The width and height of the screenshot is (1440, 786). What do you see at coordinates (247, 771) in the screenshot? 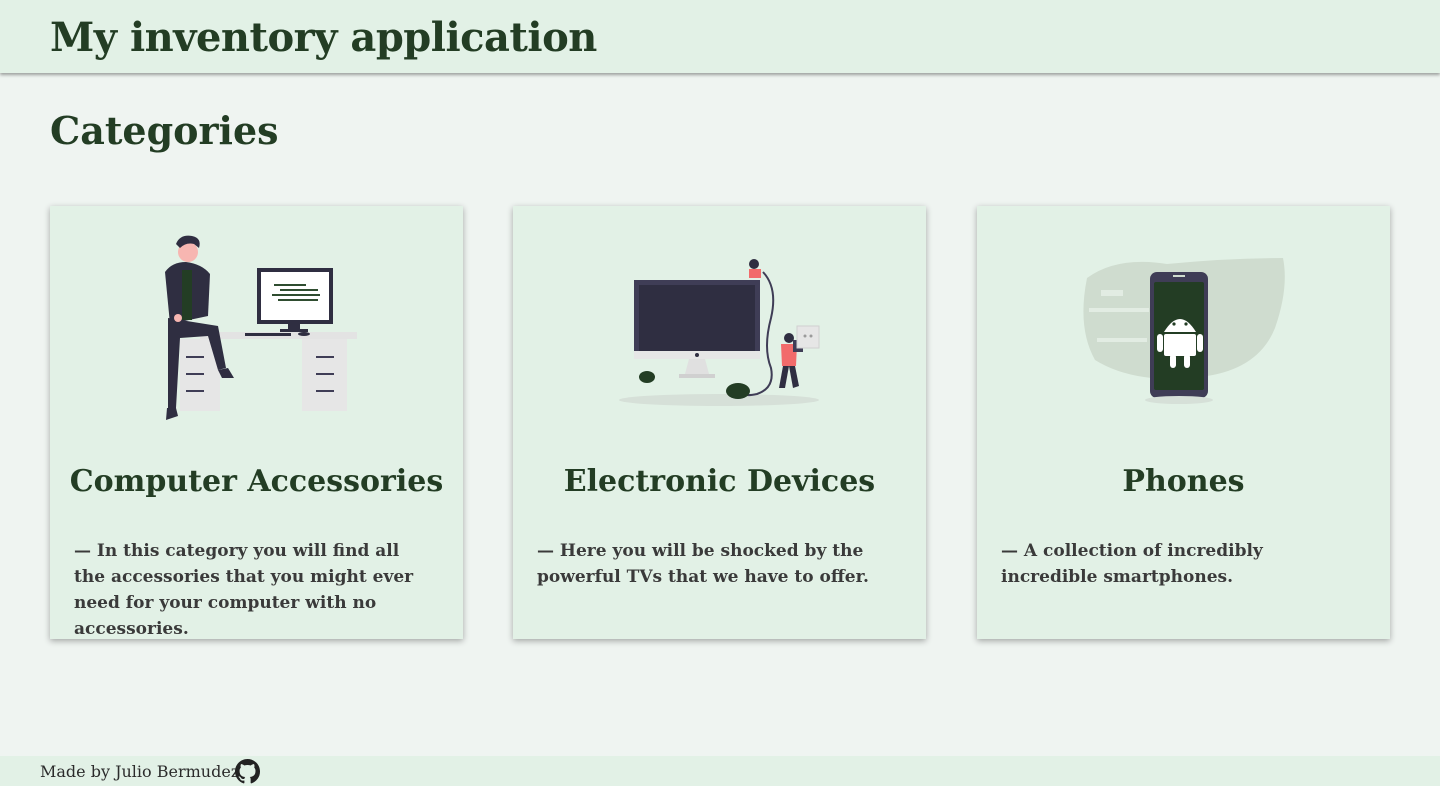
I see `github-icon` at bounding box center [247, 771].